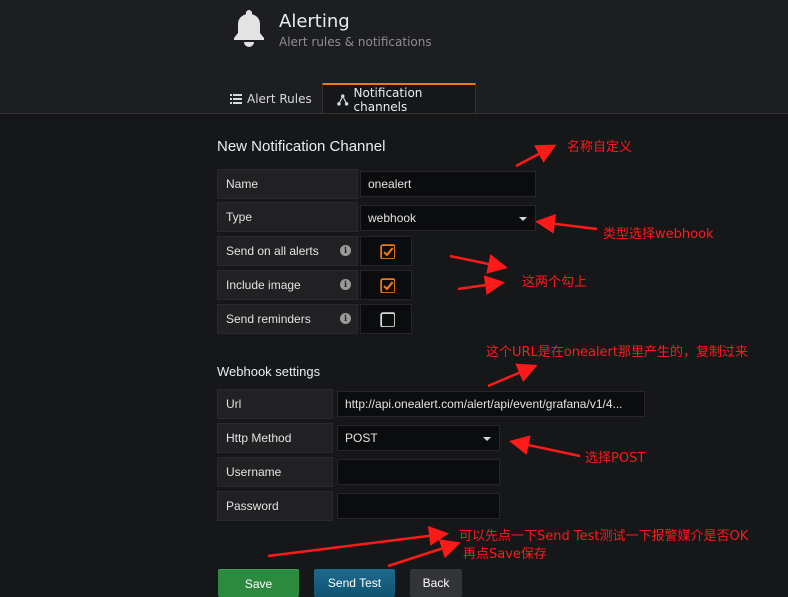 Image resolution: width=788 pixels, height=597 pixels. What do you see at coordinates (424, 553) in the screenshot?
I see `arrow-save` at bounding box center [424, 553].